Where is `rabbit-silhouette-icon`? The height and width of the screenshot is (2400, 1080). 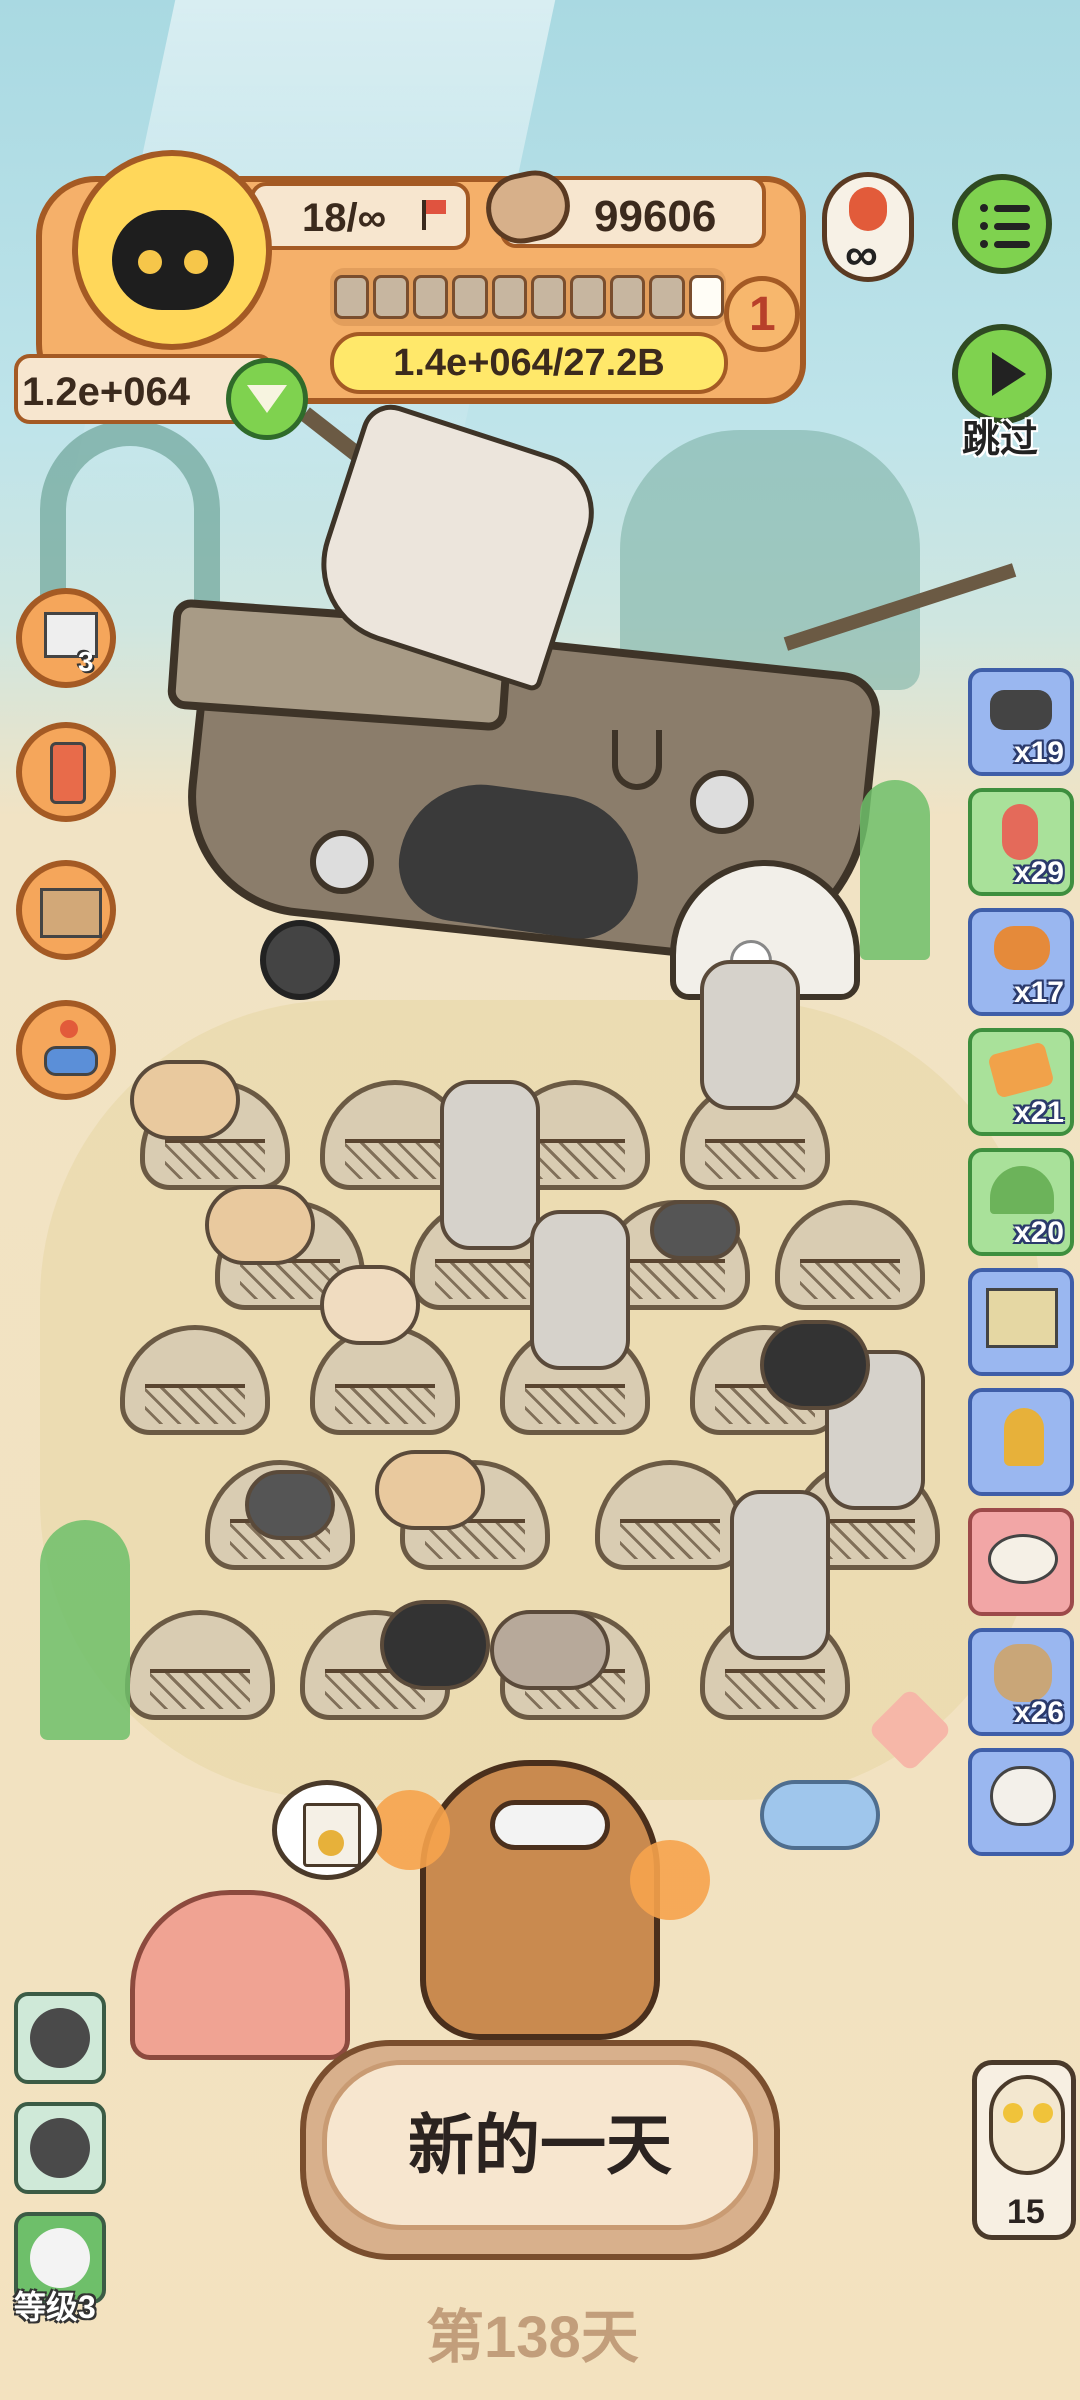
rabbit-silhouette-icon is located at coordinates (60, 2038).